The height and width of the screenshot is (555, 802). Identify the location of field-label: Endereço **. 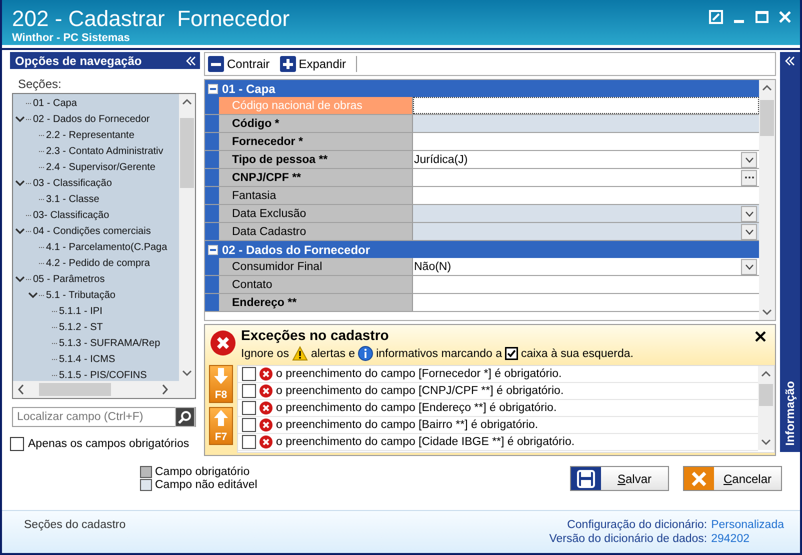
(316, 302).